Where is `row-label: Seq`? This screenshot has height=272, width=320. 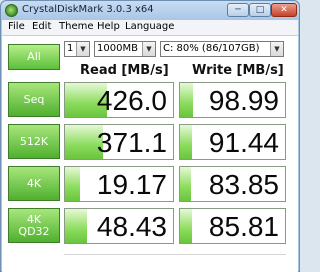
row-label: Seq is located at coordinates (34, 99).